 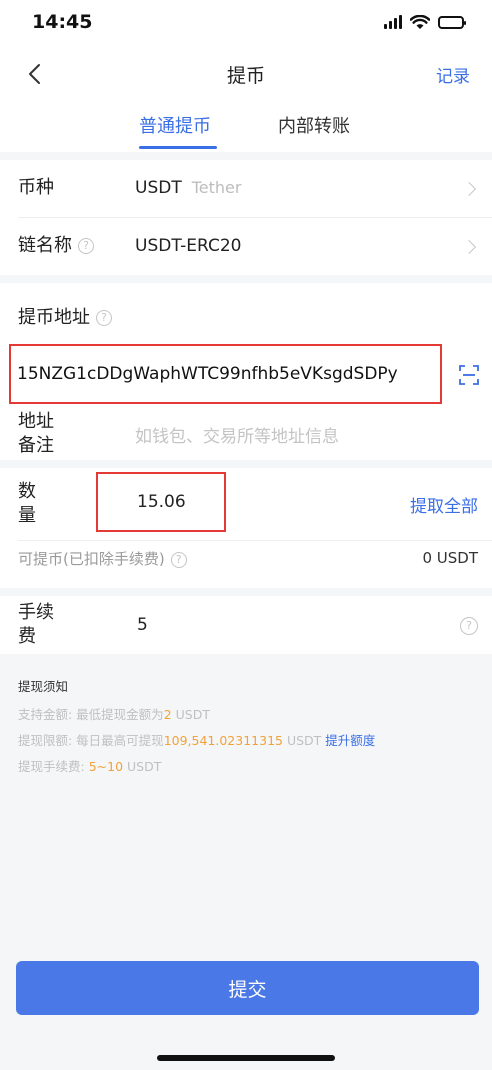 I want to click on notes-min-prefix: 支持金额: 最低提现金额为, so click(x=91, y=714).